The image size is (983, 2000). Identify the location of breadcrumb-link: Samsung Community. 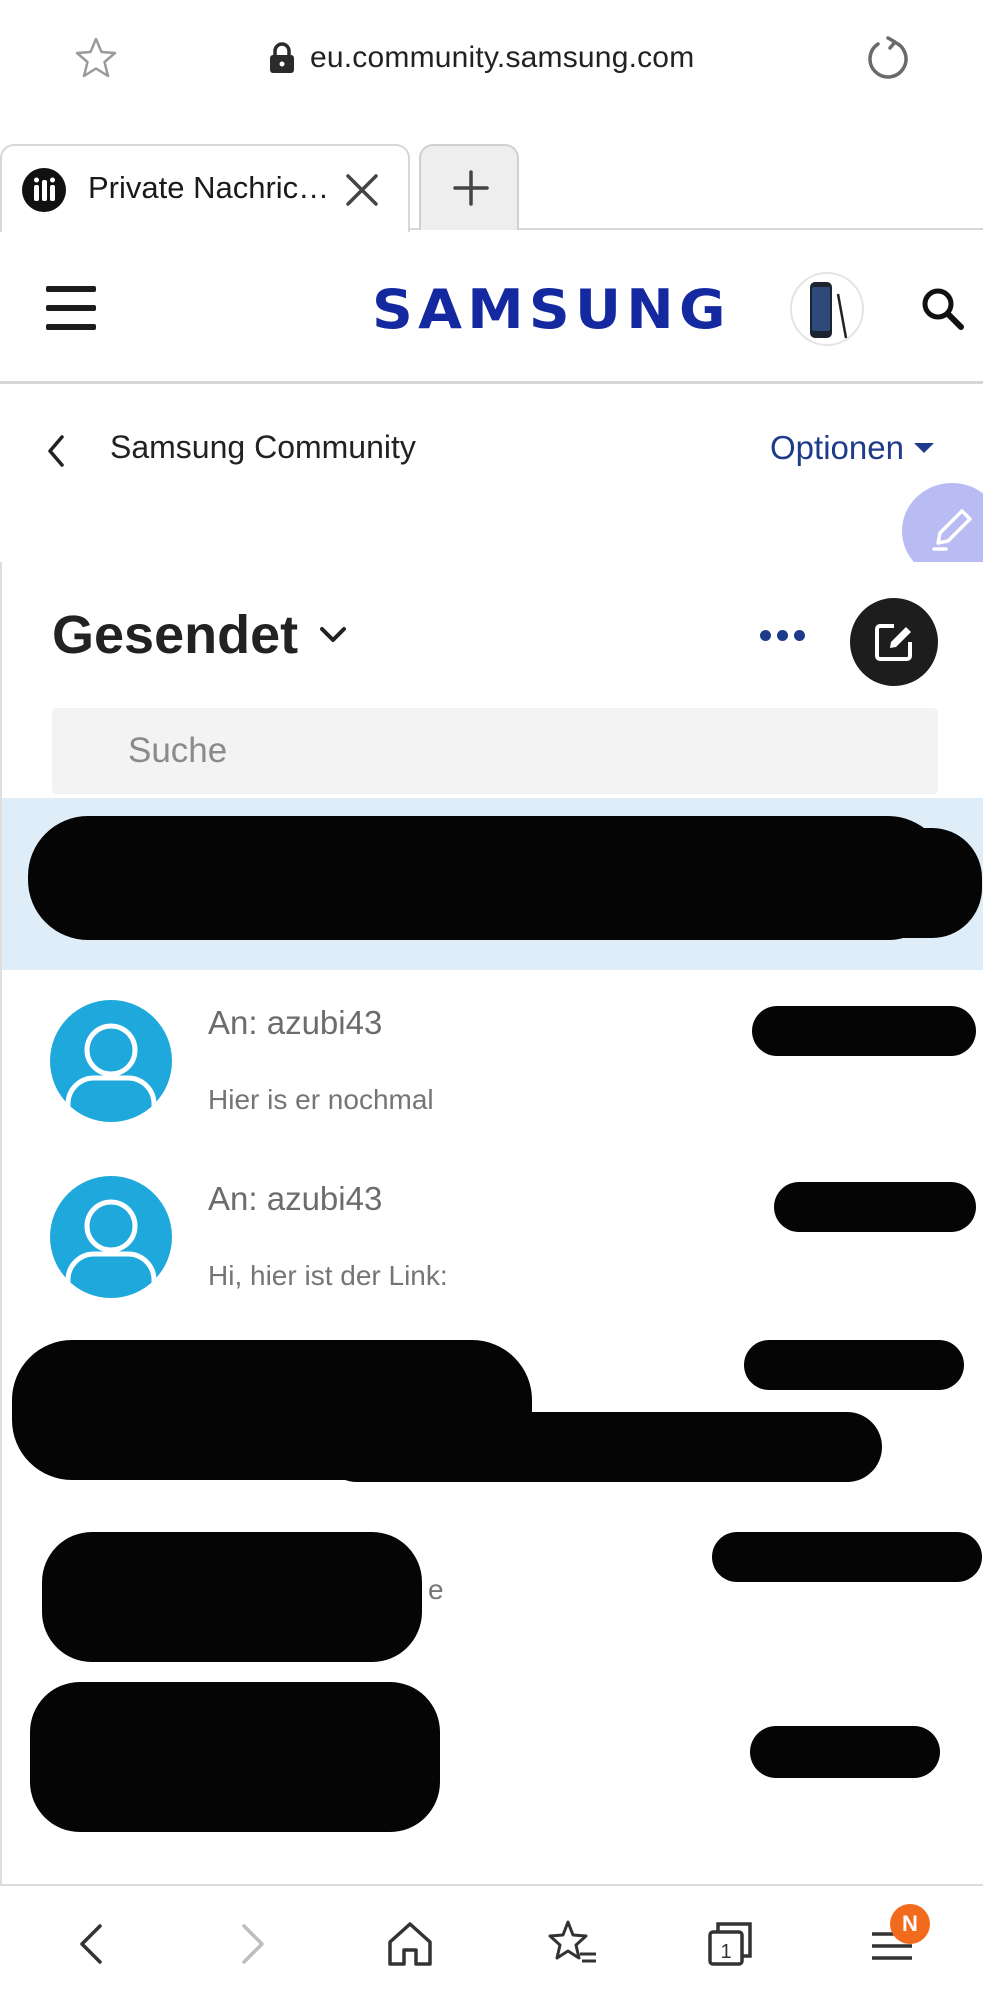
(263, 447).